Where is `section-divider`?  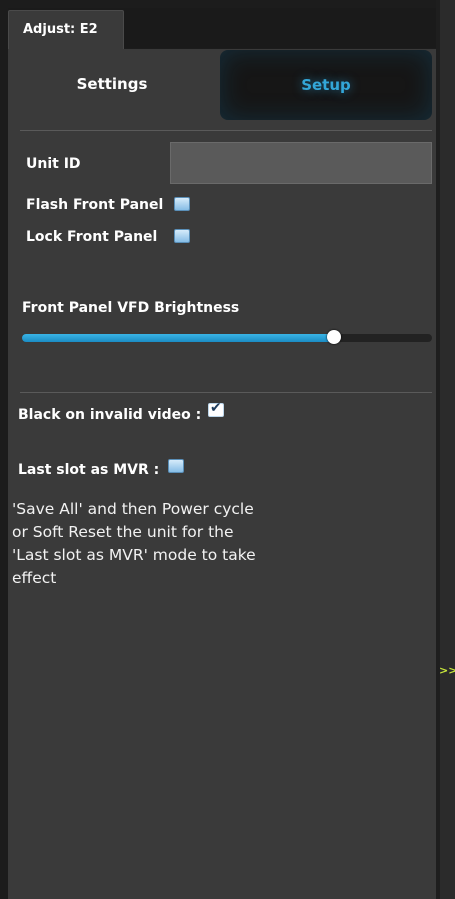
section-divider is located at coordinates (226, 130).